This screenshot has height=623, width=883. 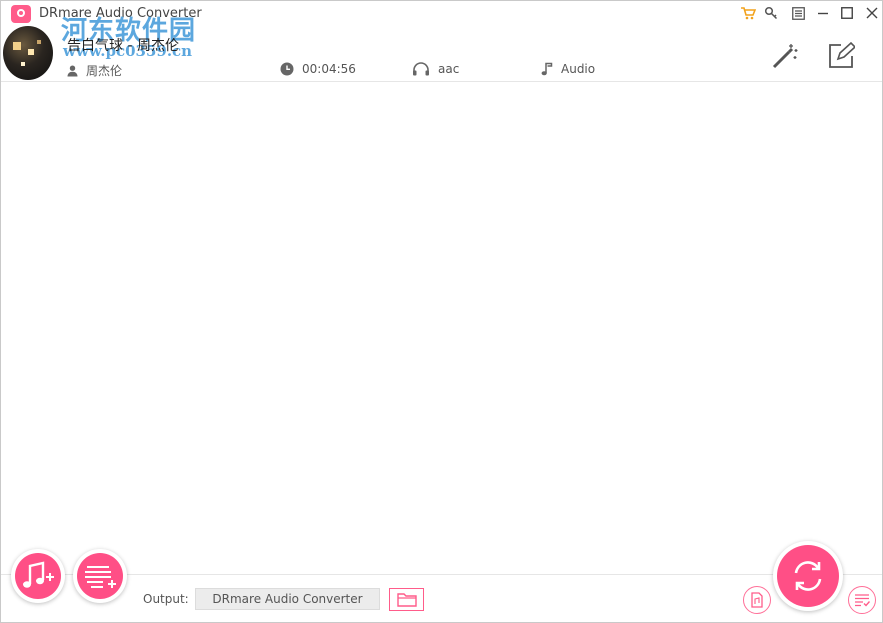 I want to click on track-artist: 周杰伦, so click(x=94, y=70).